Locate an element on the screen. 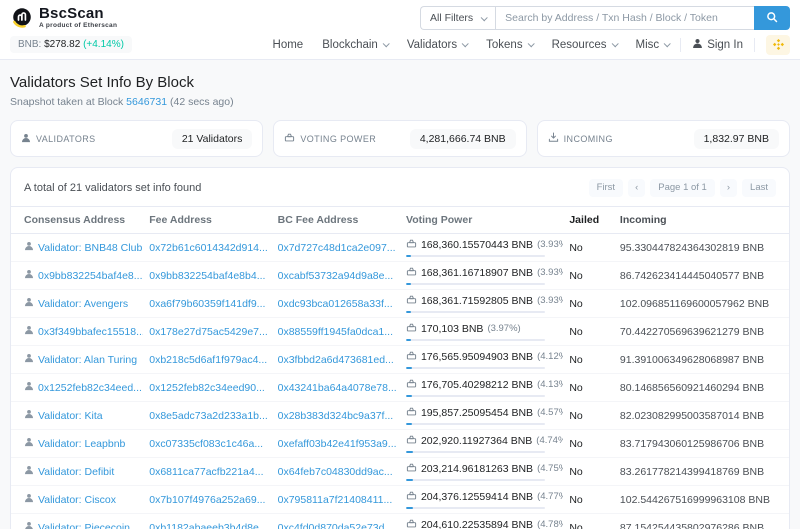  search-button is located at coordinates (772, 18).